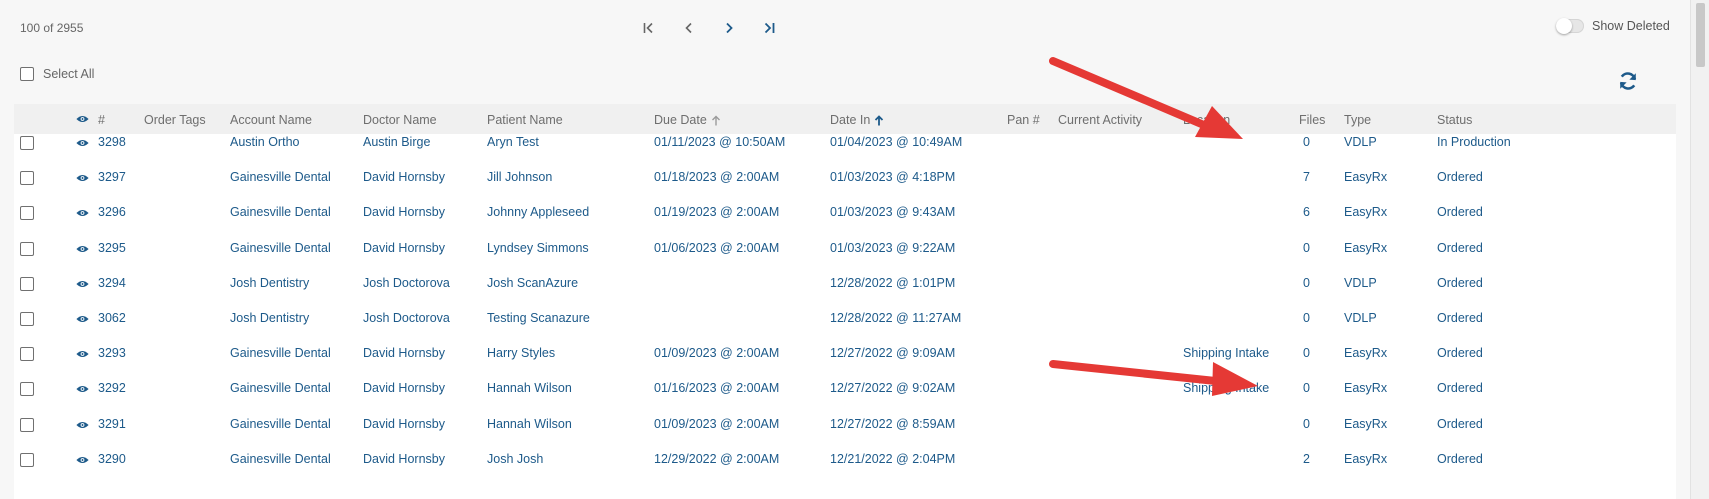 The image size is (1709, 499). Describe the element at coordinates (649, 28) in the screenshot. I see `first-page-icon` at that location.